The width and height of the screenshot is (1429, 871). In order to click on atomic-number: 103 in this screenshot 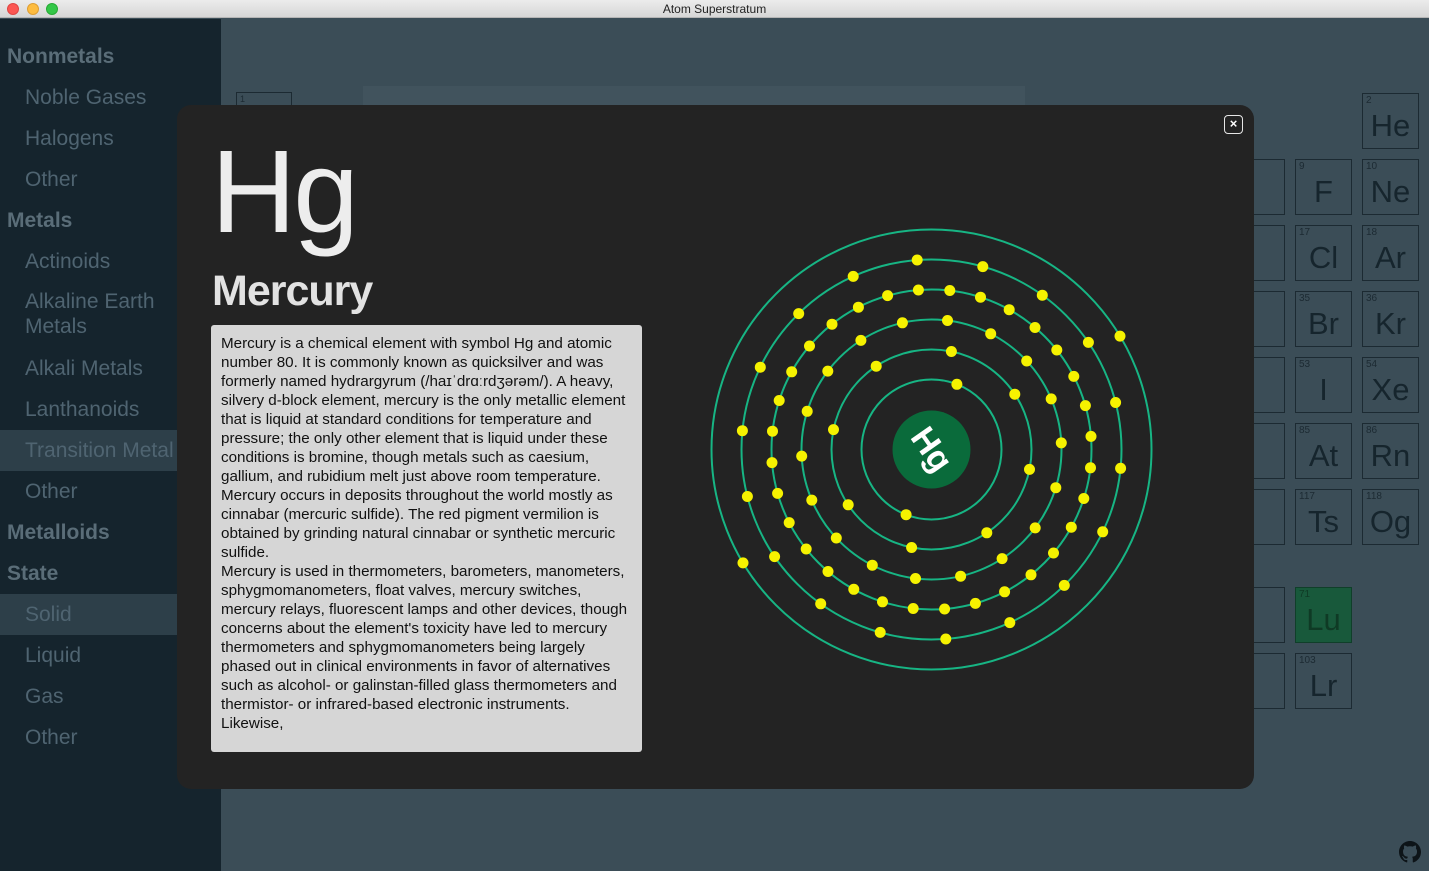, I will do `click(1307, 660)`.